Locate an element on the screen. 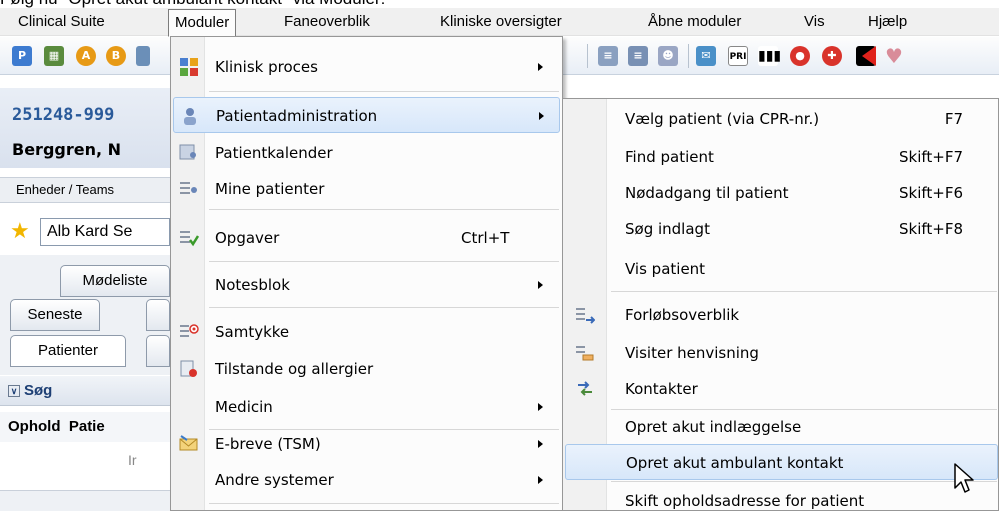 This screenshot has width=999, height=511. shortcut-skift-f7: Skift+F7 is located at coordinates (930, 157).